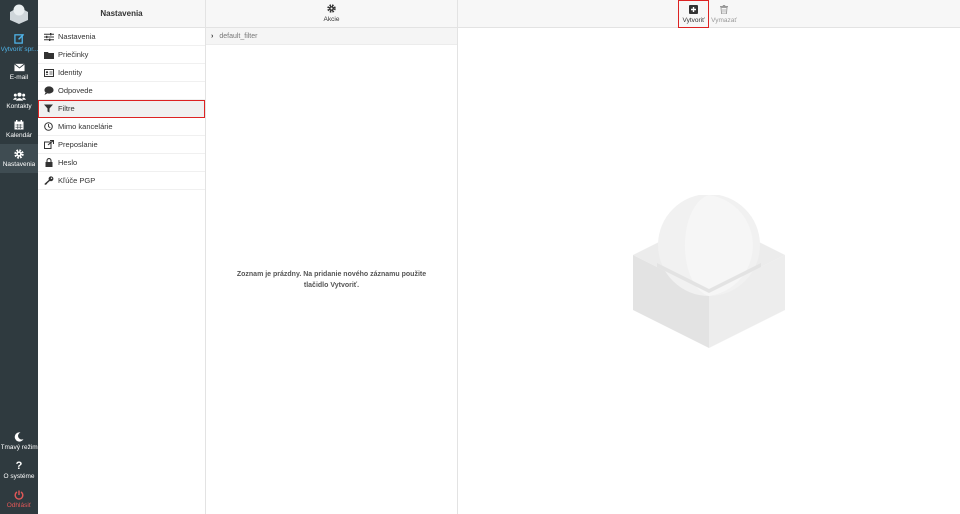 The height and width of the screenshot is (514, 960). Describe the element at coordinates (121, 73) in the screenshot. I see `settings-item-identities: Identity` at that location.